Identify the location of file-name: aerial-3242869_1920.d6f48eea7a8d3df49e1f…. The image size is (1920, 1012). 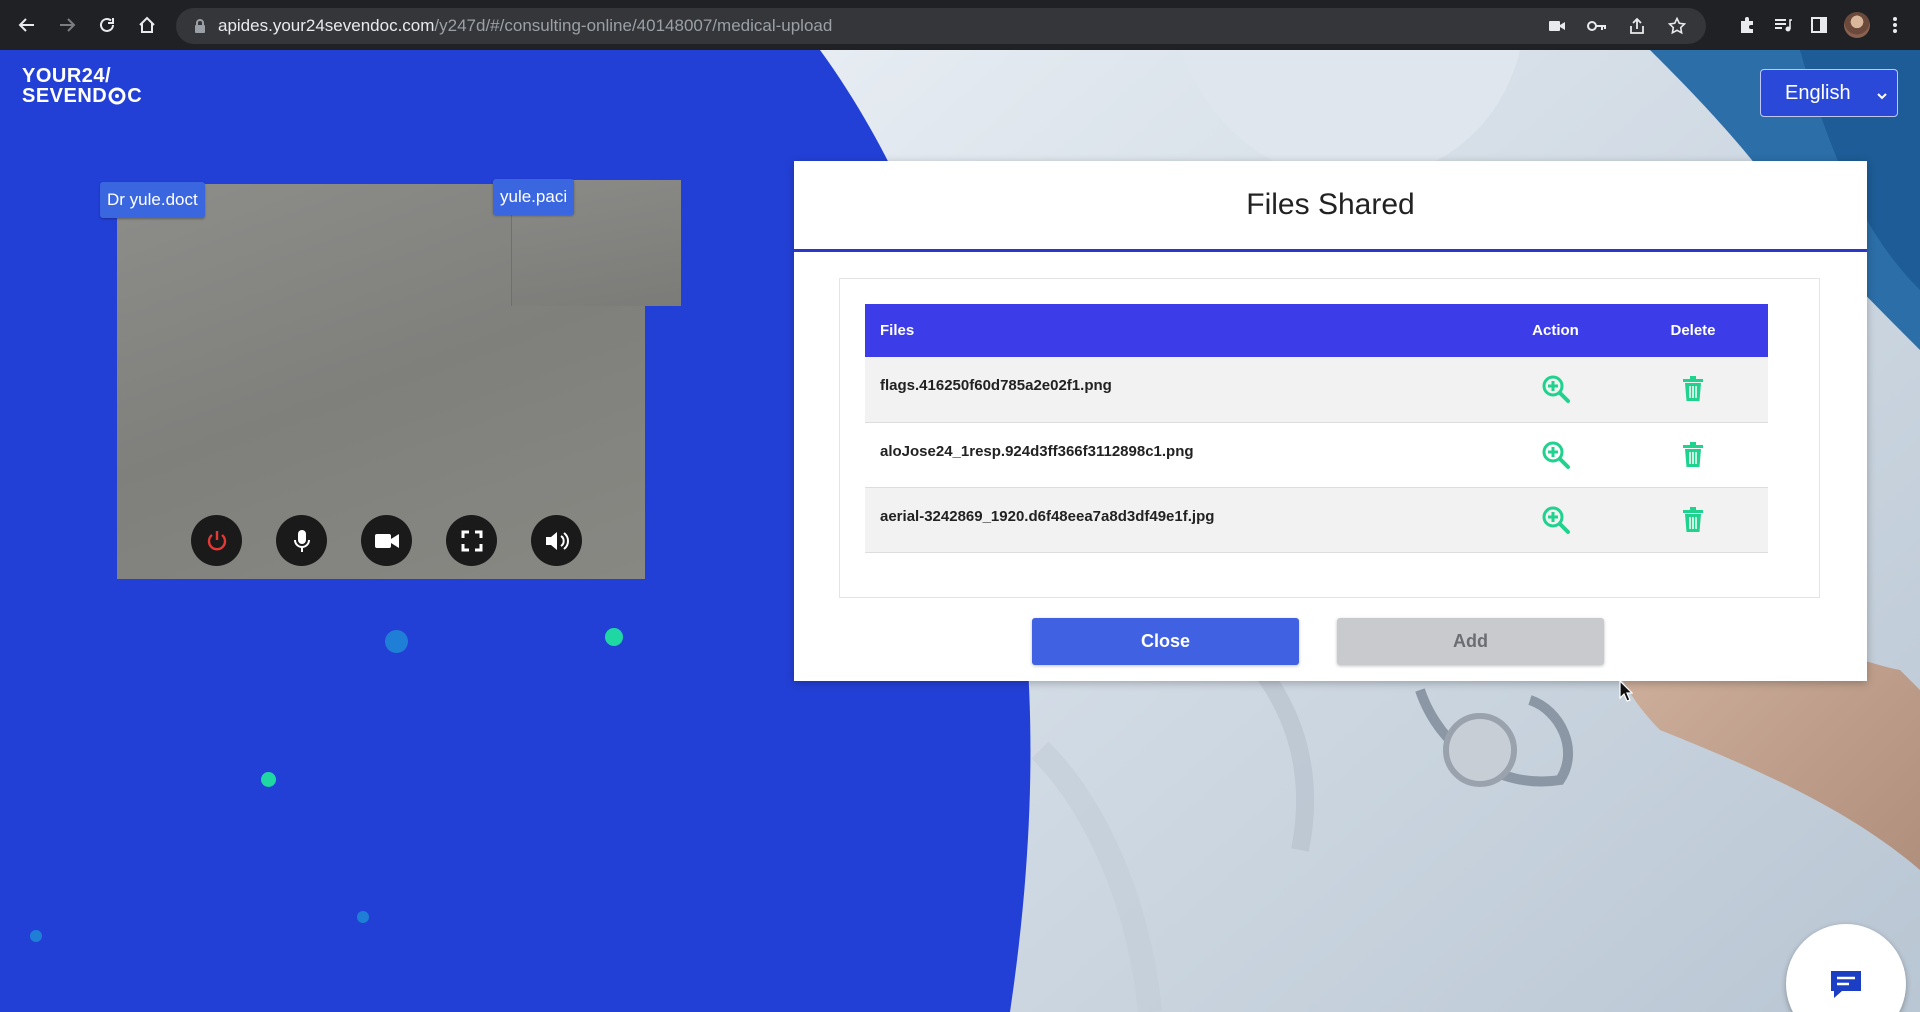
(1179, 520).